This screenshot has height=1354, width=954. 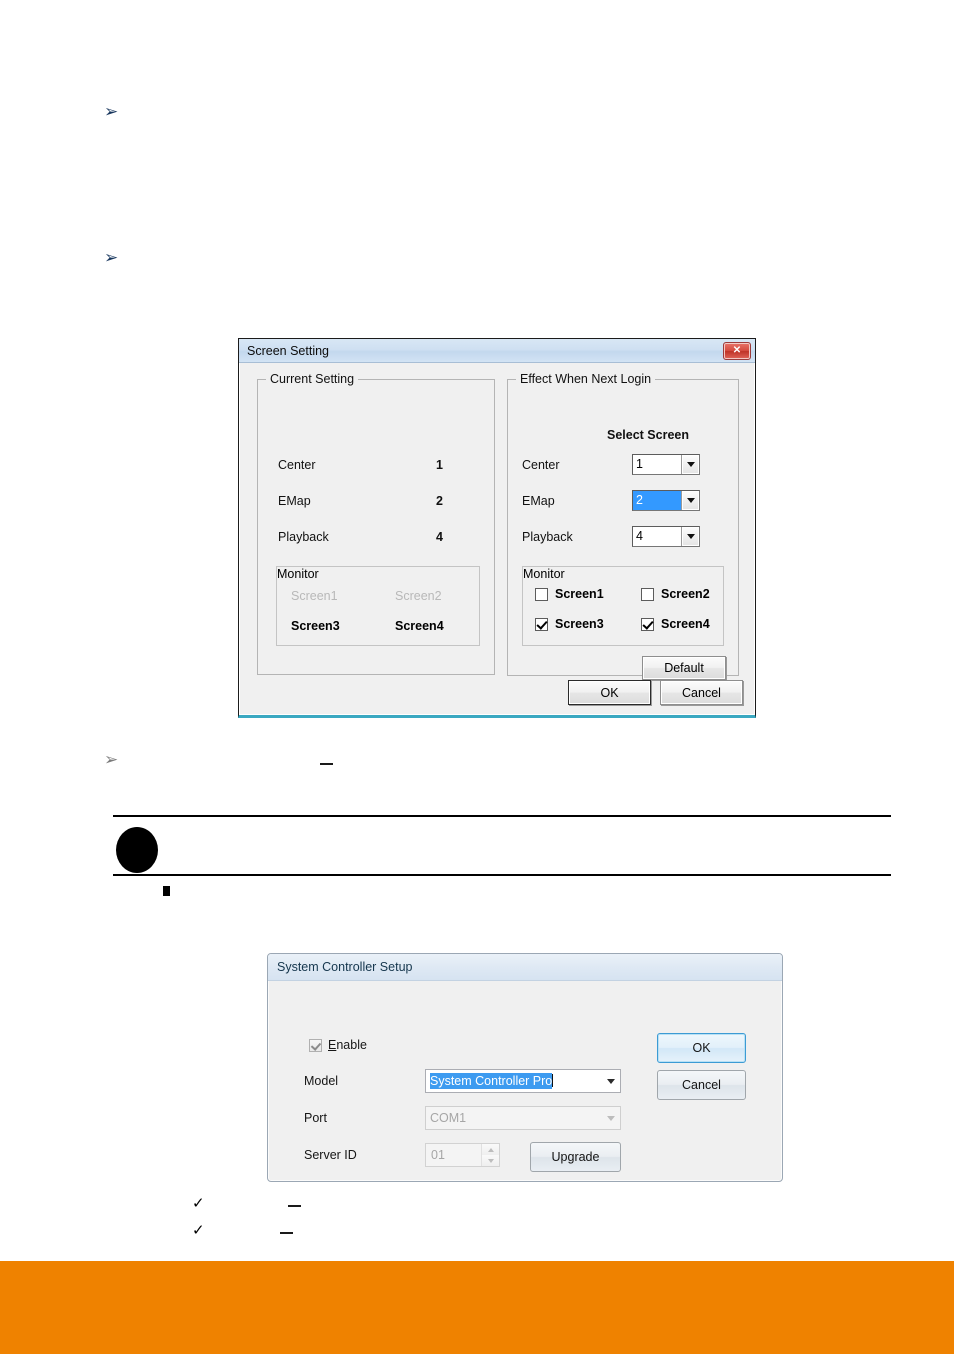 What do you see at coordinates (538, 501) in the screenshot?
I see `next-emap-label: EMap` at bounding box center [538, 501].